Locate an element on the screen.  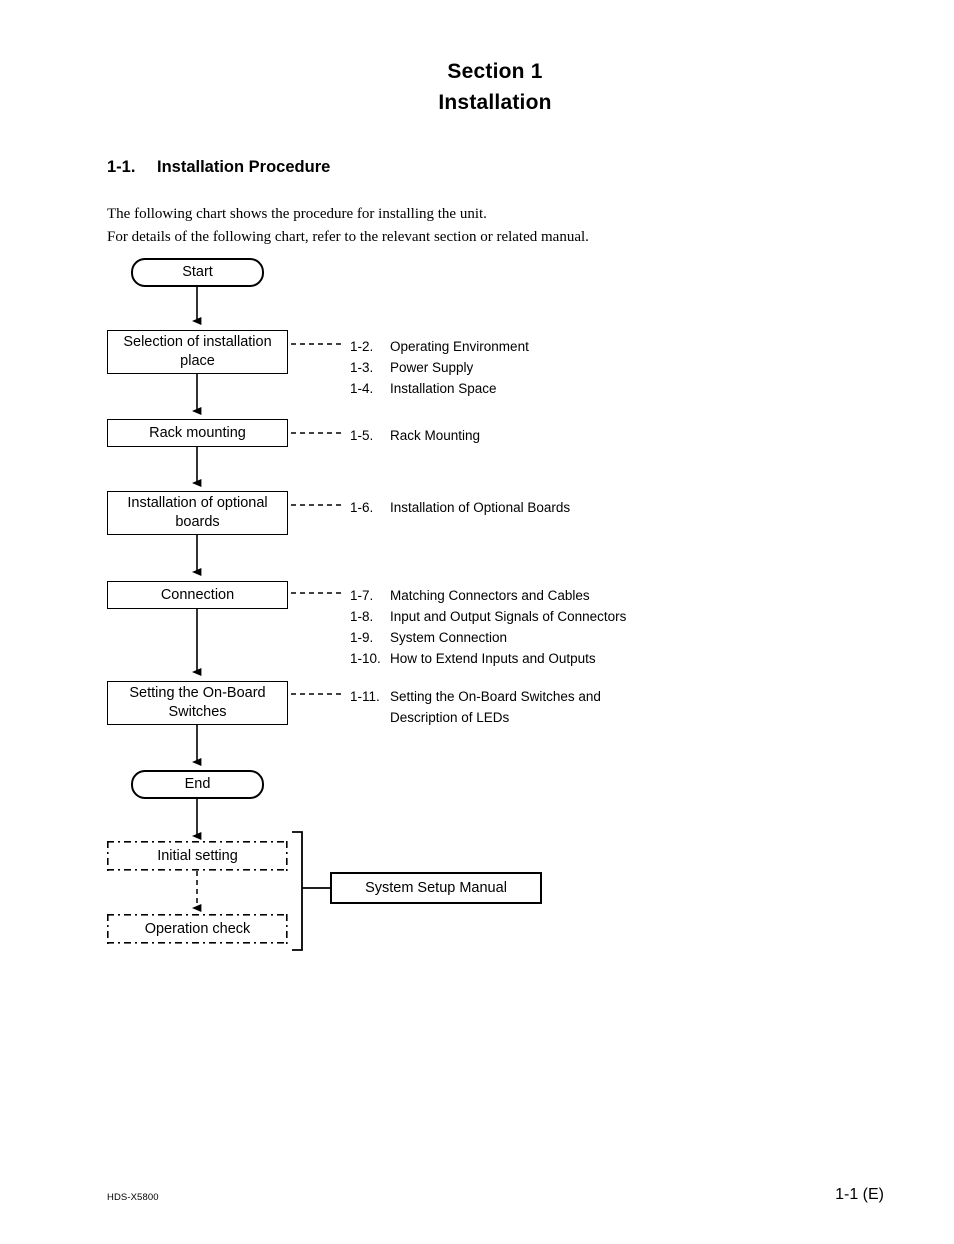
reference-title: Setting the On-Board Switches and is located at coordinates (495, 696).